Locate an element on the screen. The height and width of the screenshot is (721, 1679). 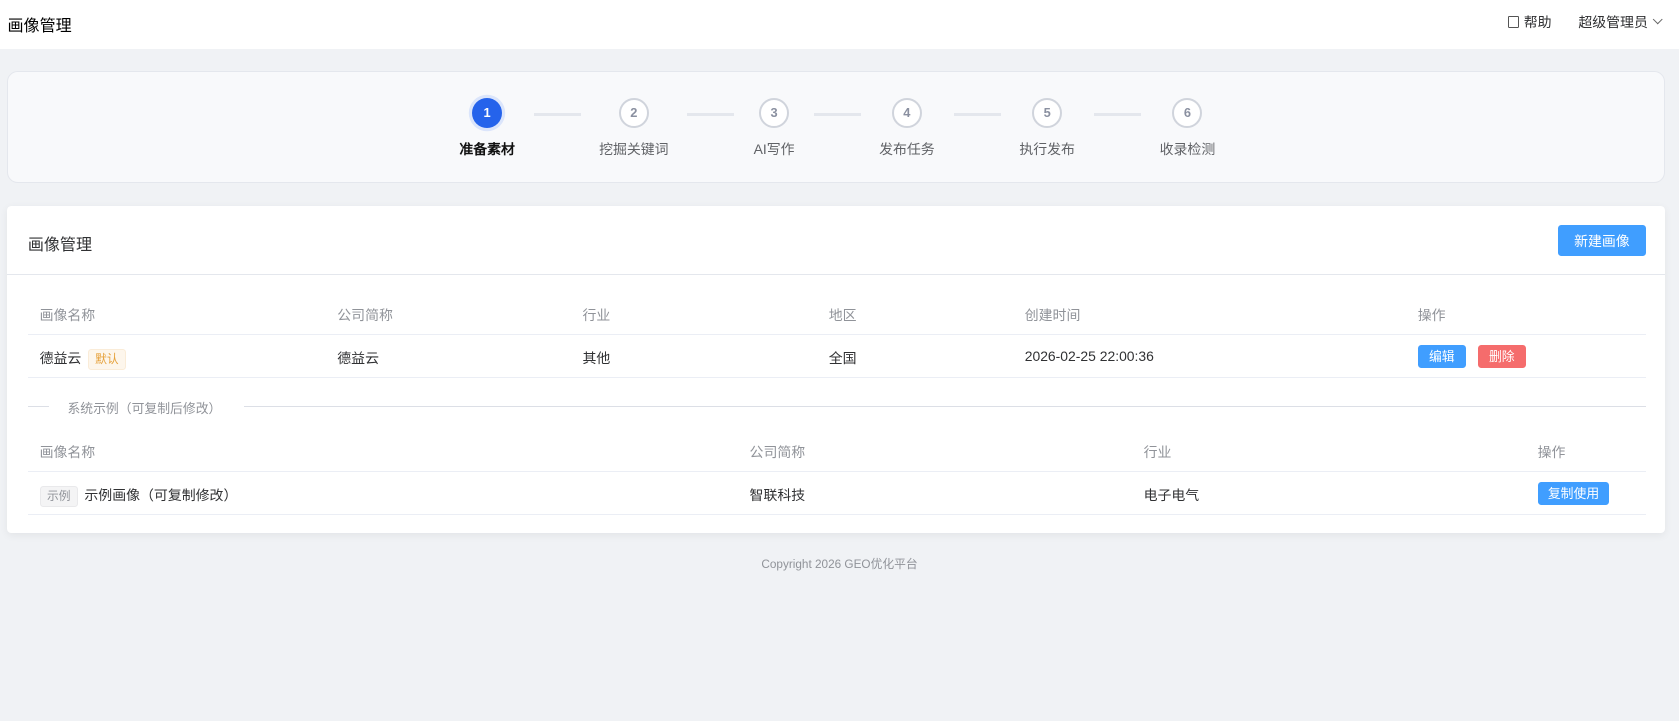
company: 德益云 is located at coordinates (358, 357).